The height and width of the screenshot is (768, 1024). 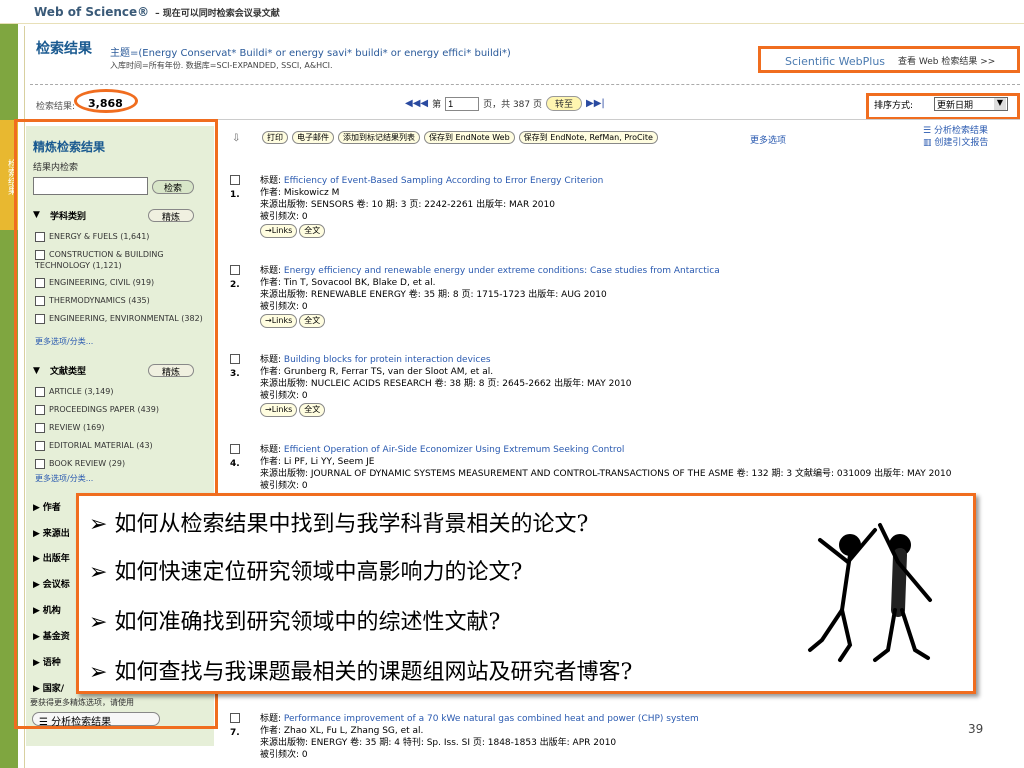 I want to click on page-total: 页，共 387 页, so click(x=512, y=105).